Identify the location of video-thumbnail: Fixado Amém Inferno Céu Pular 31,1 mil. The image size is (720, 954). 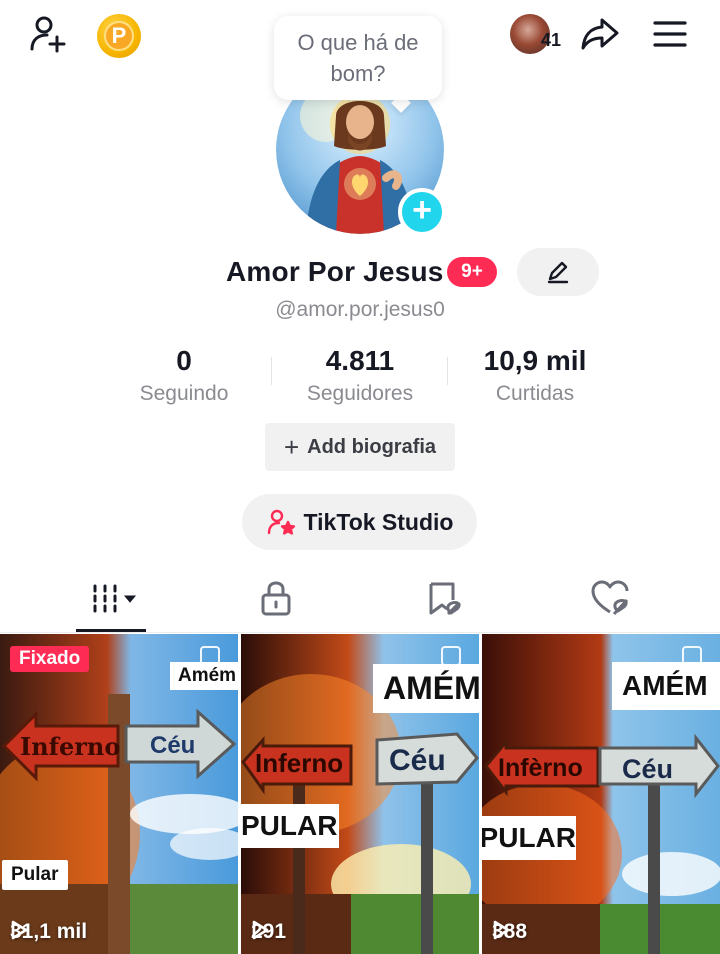
(119, 794).